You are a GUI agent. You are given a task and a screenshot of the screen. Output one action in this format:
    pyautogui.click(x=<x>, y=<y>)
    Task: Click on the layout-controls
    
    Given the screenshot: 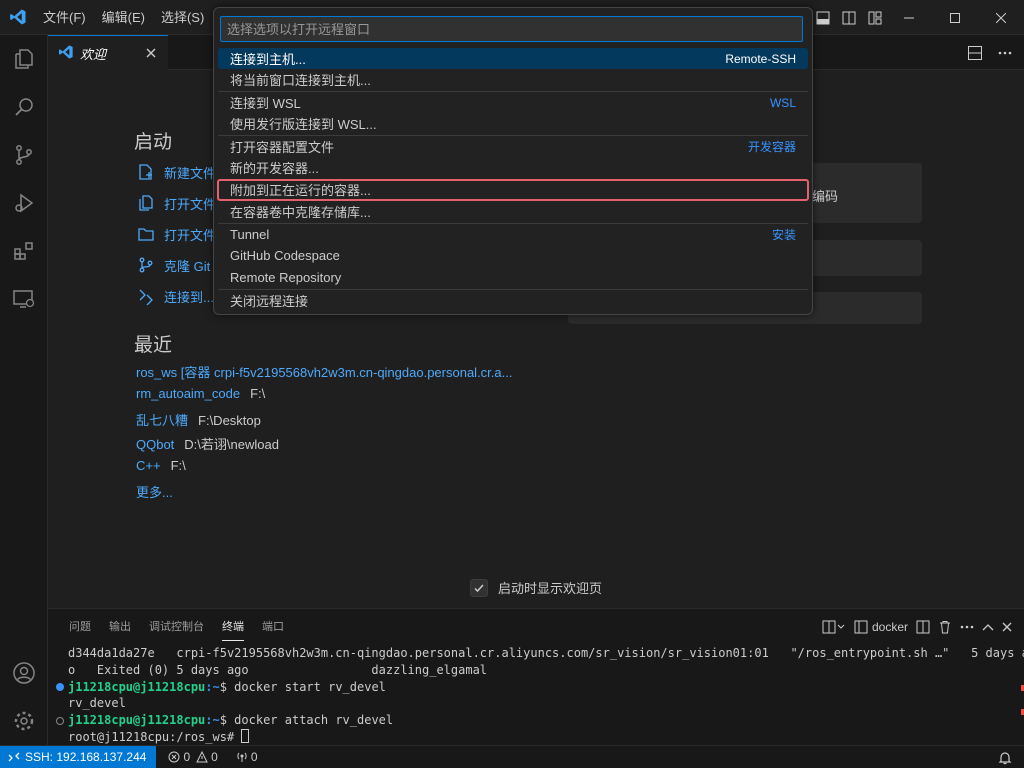 What is the action you would take?
    pyautogui.click(x=849, y=17)
    